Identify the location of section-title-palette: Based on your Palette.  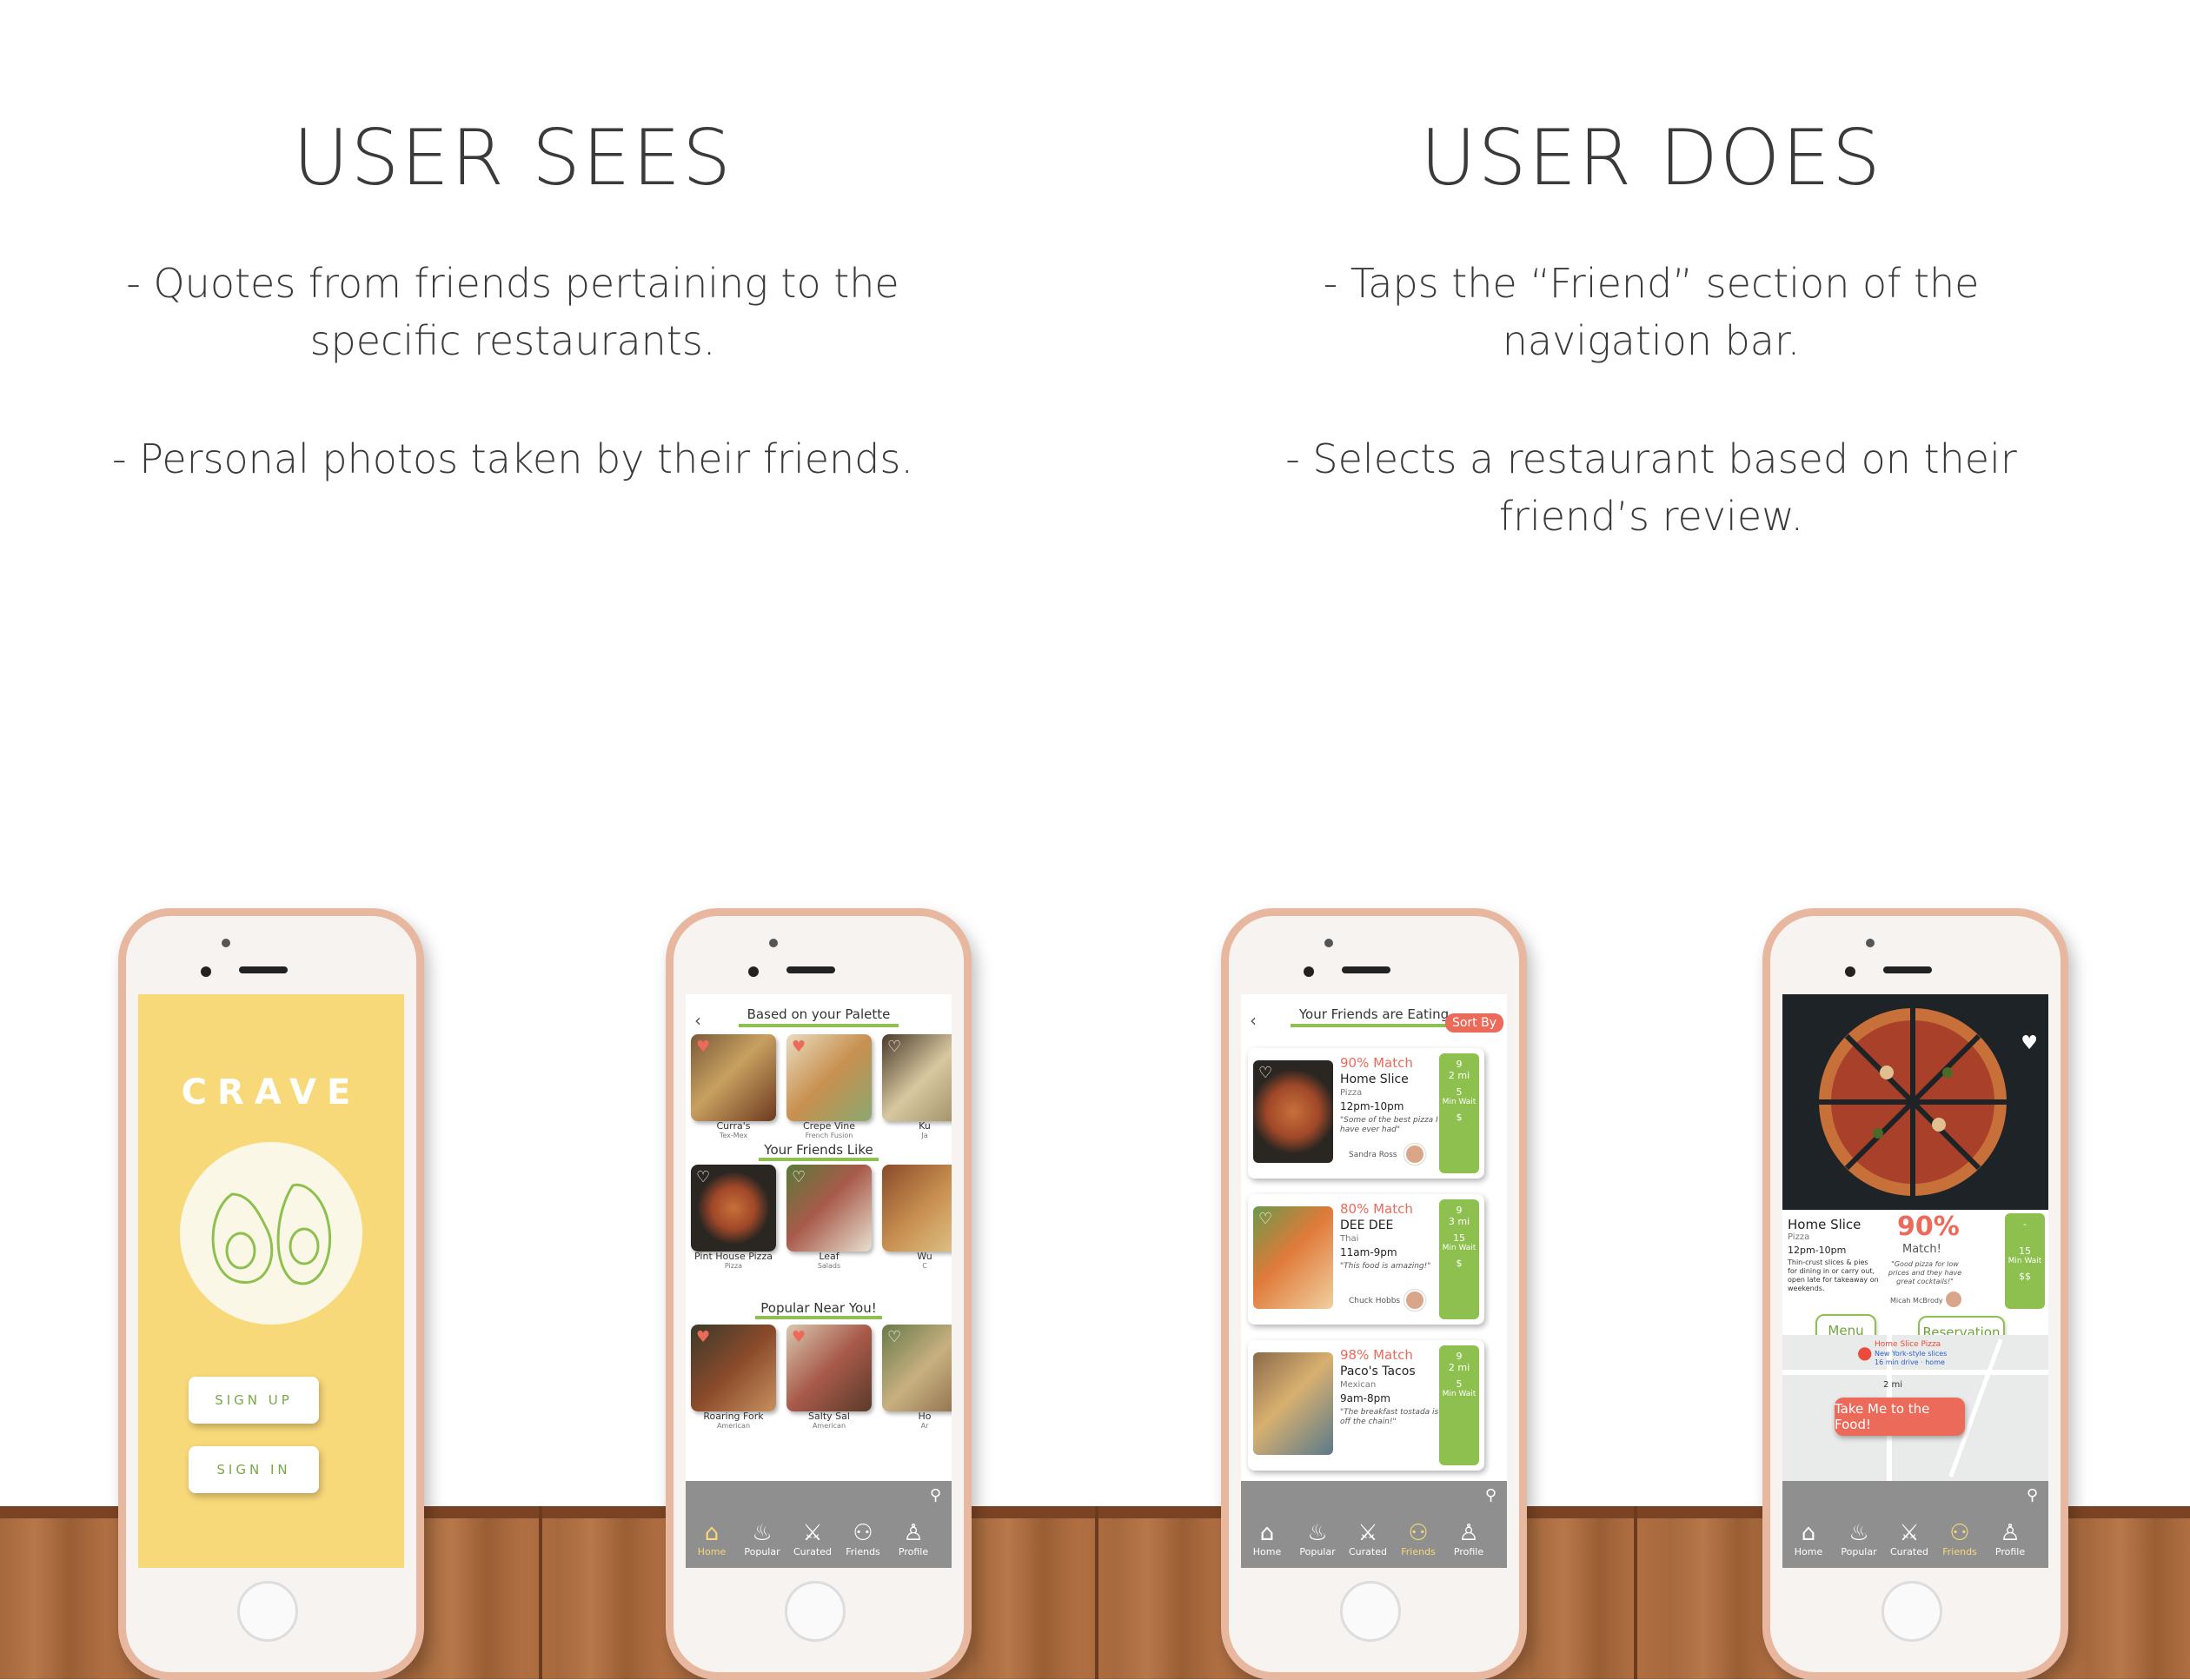
(818, 1016).